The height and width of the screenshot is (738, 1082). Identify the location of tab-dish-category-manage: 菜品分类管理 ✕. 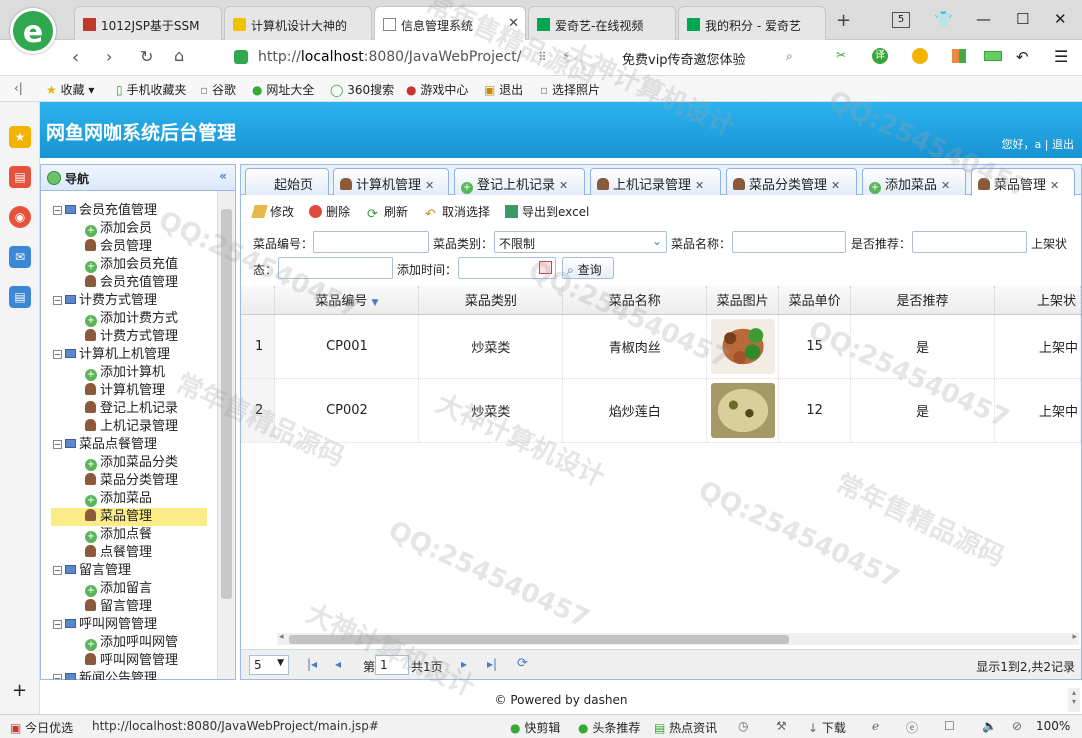
(791, 181).